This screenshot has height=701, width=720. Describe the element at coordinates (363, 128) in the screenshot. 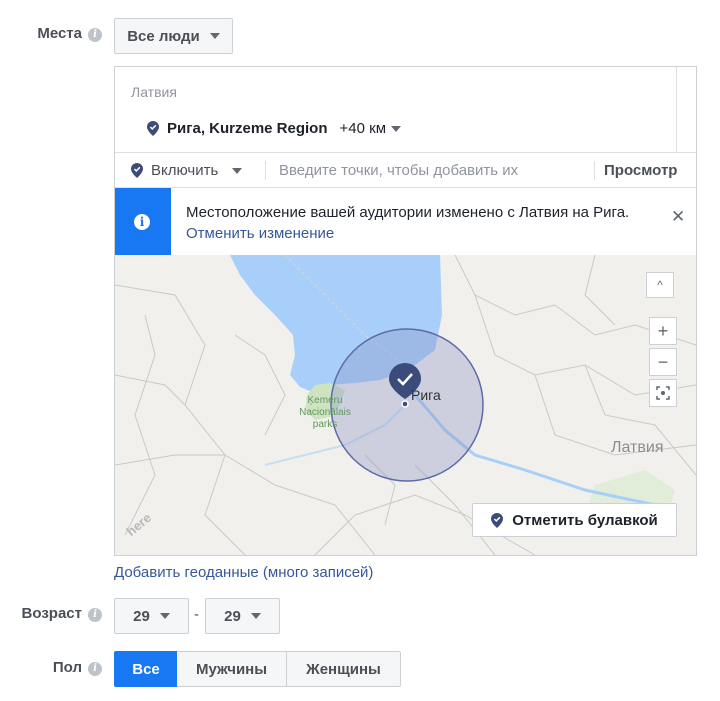

I see `radius-value: +40 км` at that location.